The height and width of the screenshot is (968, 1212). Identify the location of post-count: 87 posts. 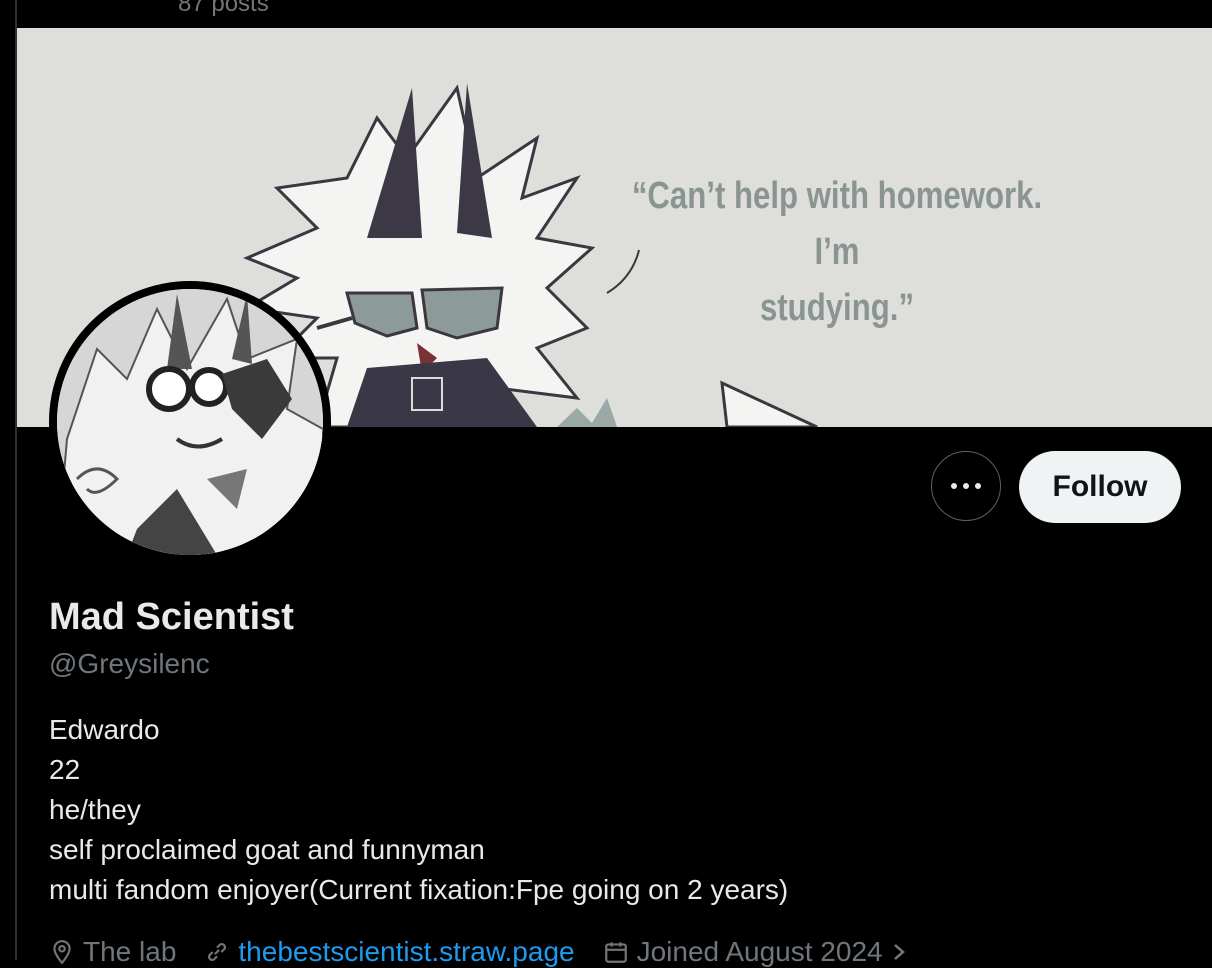
(223, 8).